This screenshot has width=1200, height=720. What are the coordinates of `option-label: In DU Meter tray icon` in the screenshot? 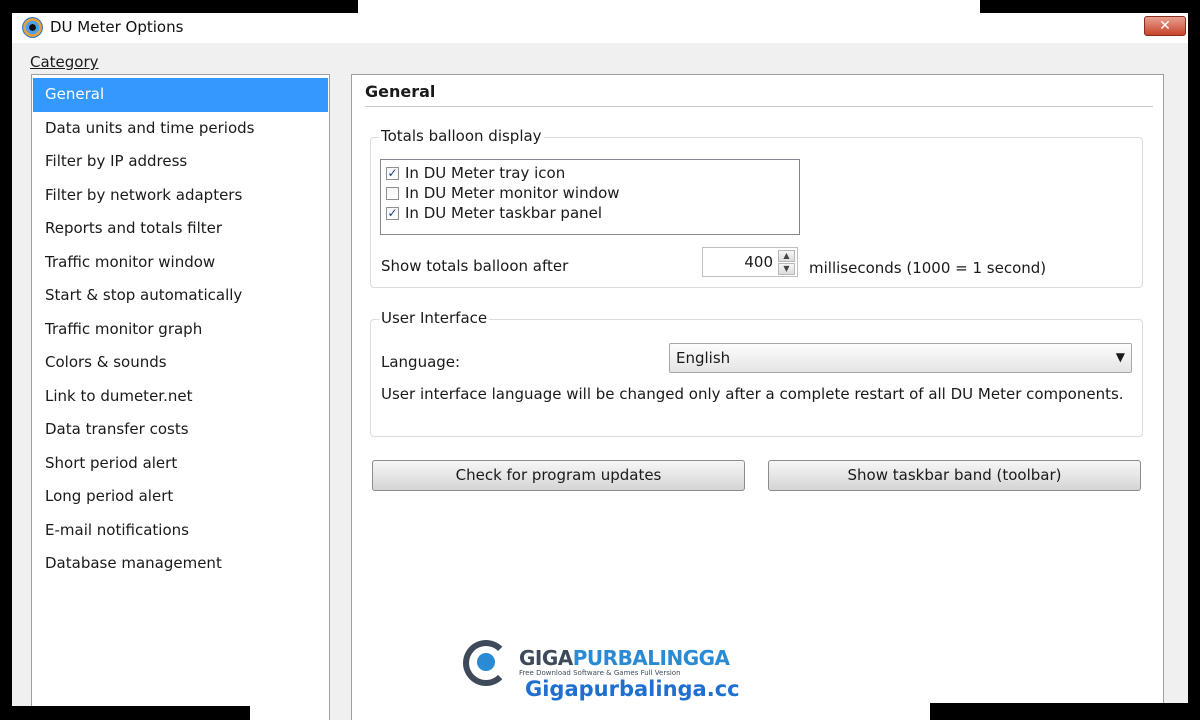 It's located at (485, 173).